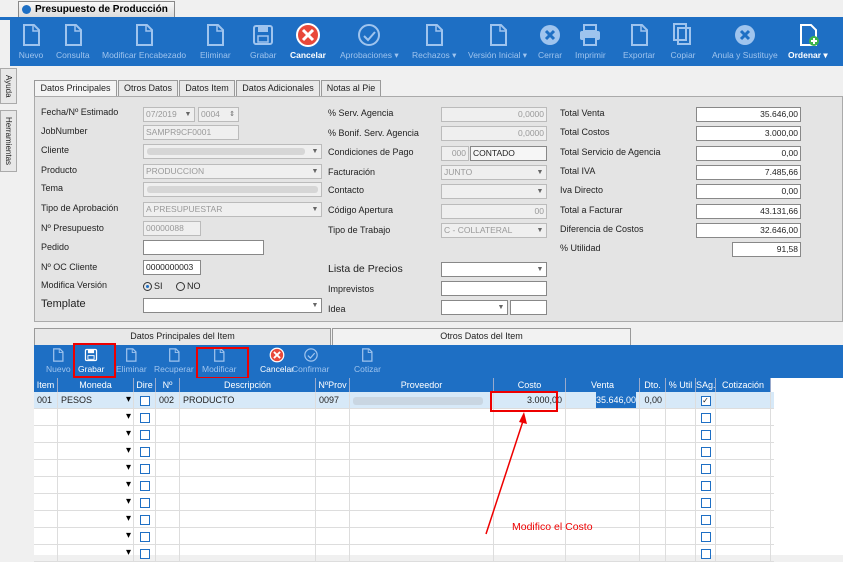 This screenshot has height=562, width=843. I want to click on grid-header: SAg., so click(706, 385).